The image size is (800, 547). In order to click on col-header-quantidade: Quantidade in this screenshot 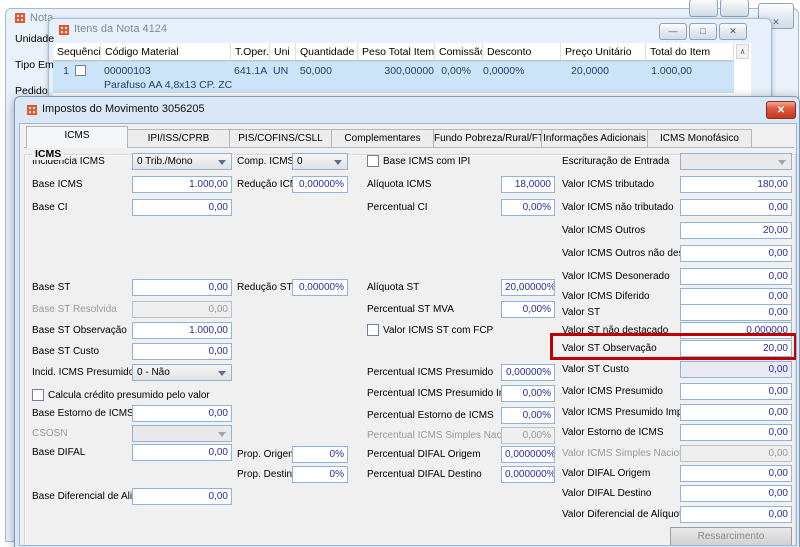, I will do `click(327, 52)`.